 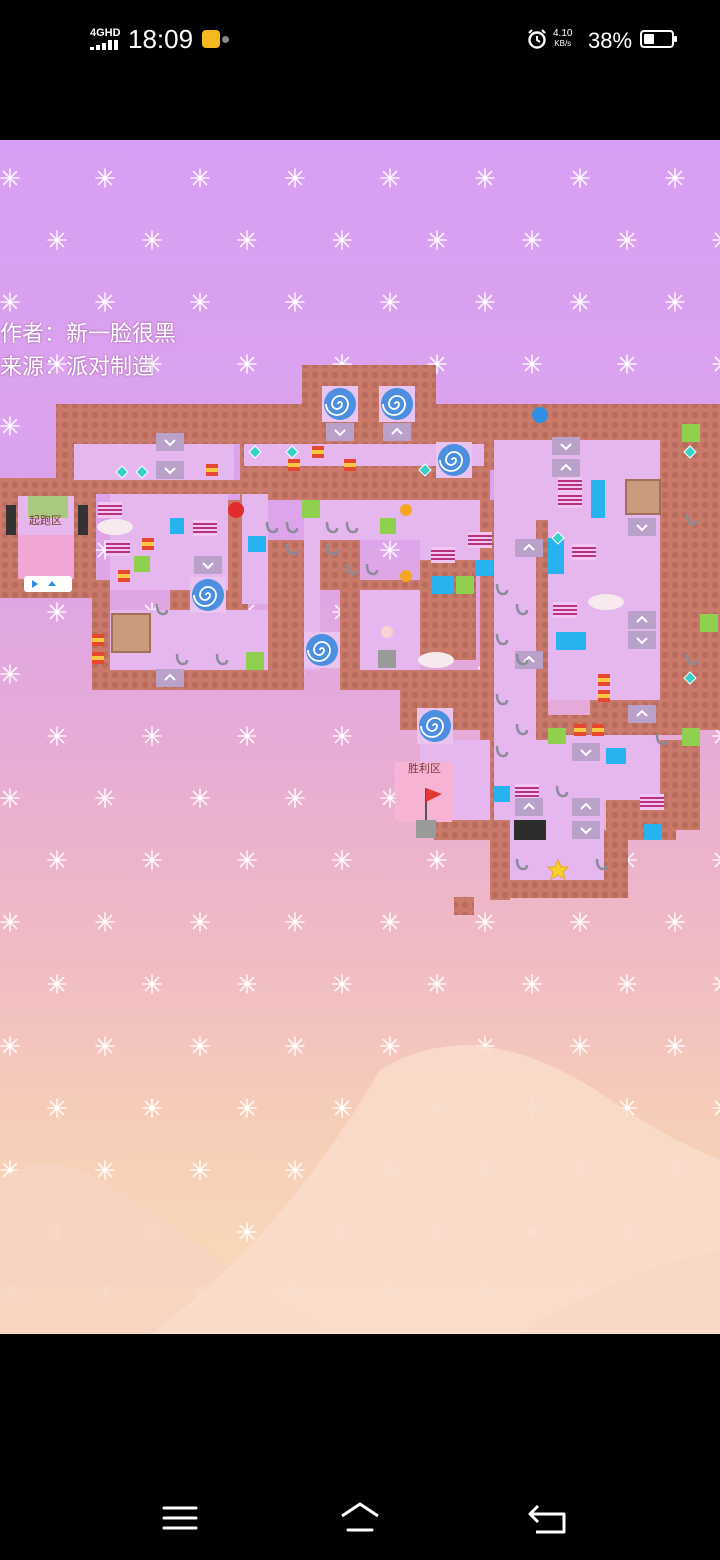 I want to click on alarm-icon, so click(x=537, y=39).